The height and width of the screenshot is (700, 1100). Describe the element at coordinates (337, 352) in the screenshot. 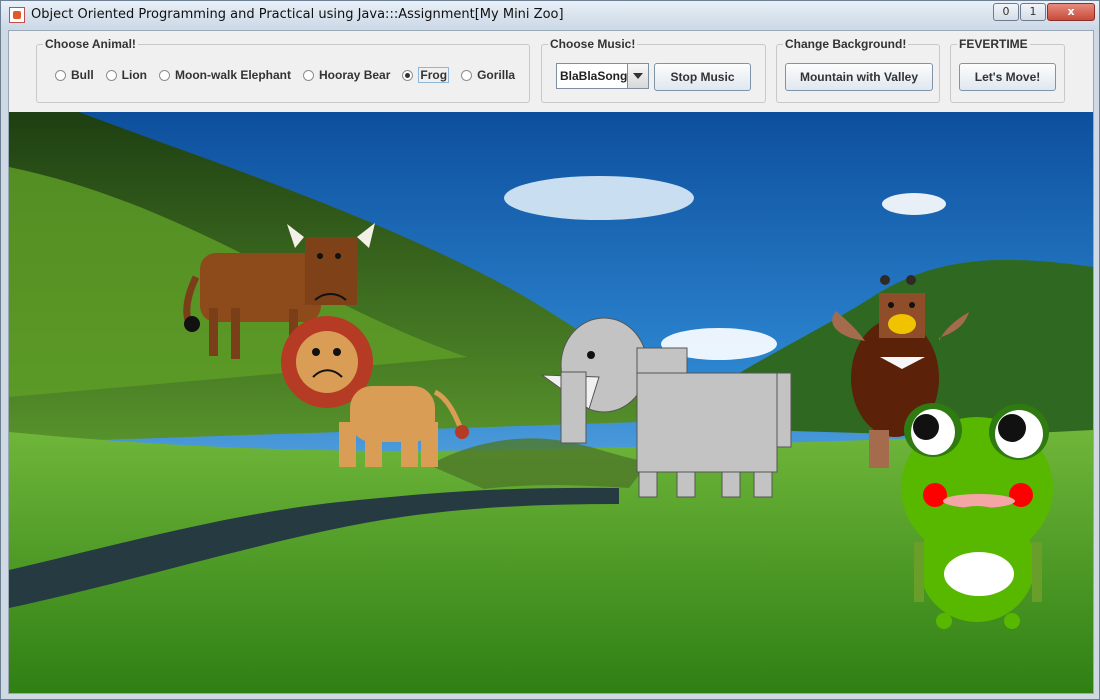

I see `lion-right-eye` at that location.